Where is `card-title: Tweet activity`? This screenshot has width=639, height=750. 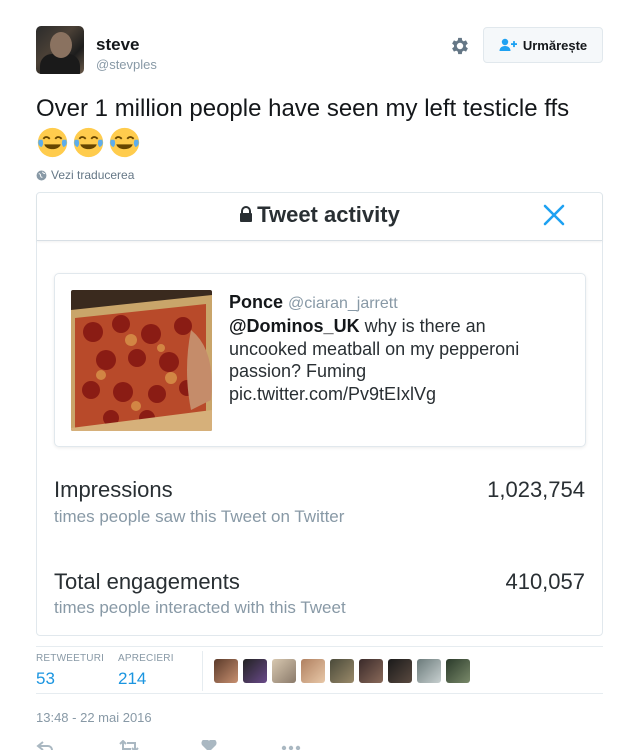 card-title: Tweet activity is located at coordinates (319, 215).